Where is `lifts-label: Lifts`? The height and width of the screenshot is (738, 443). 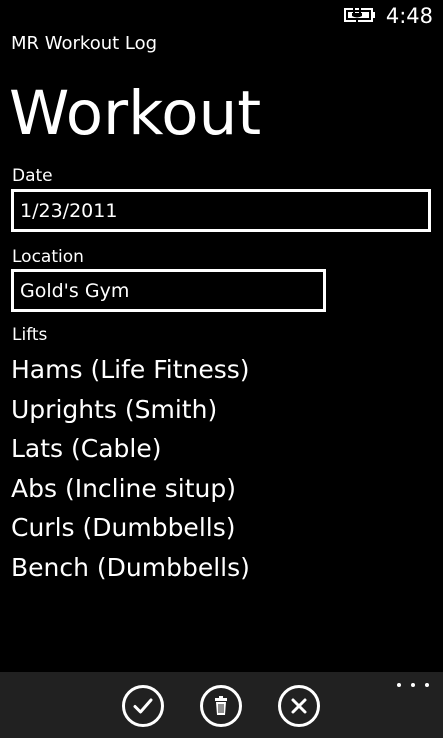
lifts-label: Lifts is located at coordinates (30, 335).